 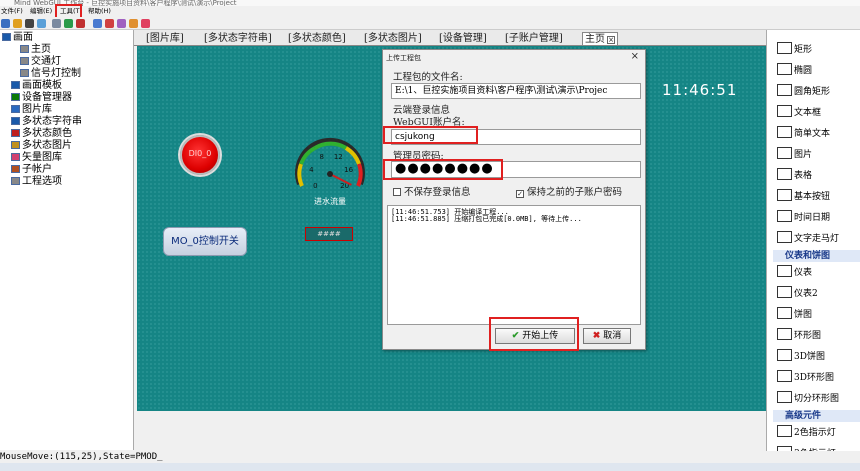 I want to click on tree-item: 画面, so click(x=17, y=38).